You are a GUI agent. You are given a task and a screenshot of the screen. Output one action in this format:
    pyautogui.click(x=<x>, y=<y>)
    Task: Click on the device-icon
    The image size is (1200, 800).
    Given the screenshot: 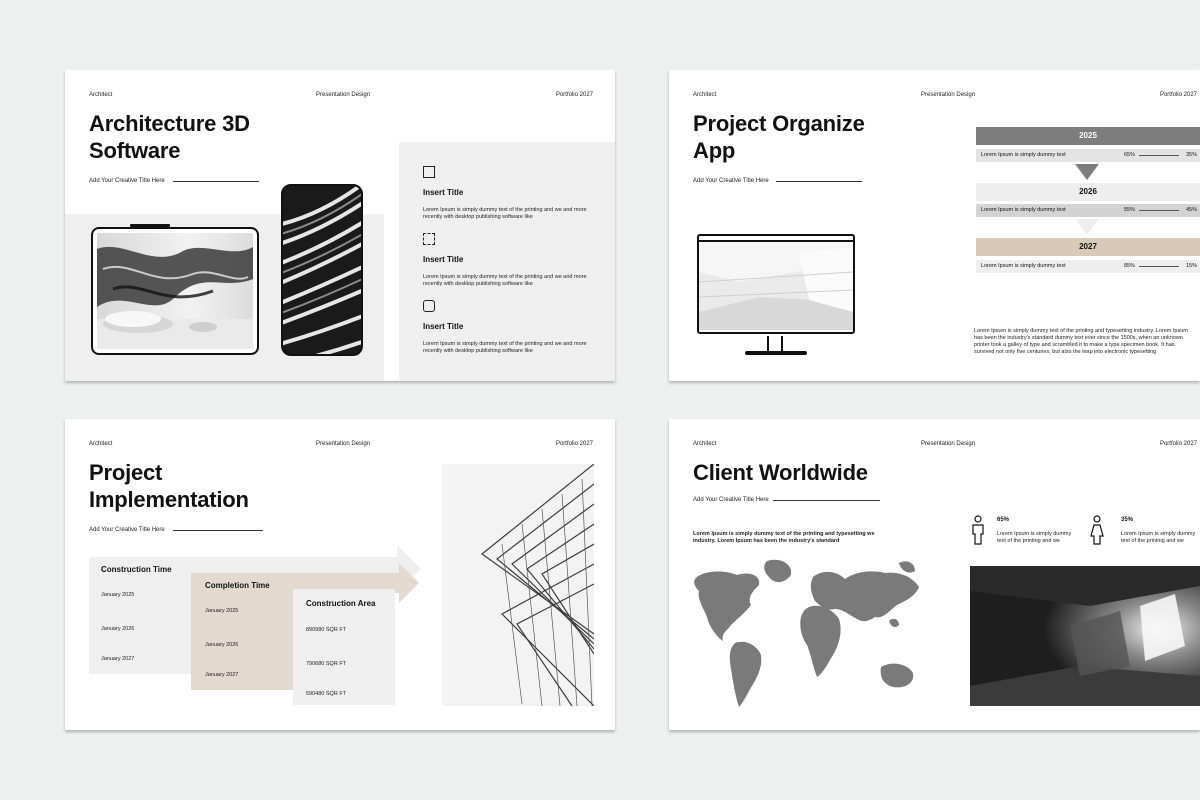 What is the action you would take?
    pyautogui.click(x=429, y=306)
    